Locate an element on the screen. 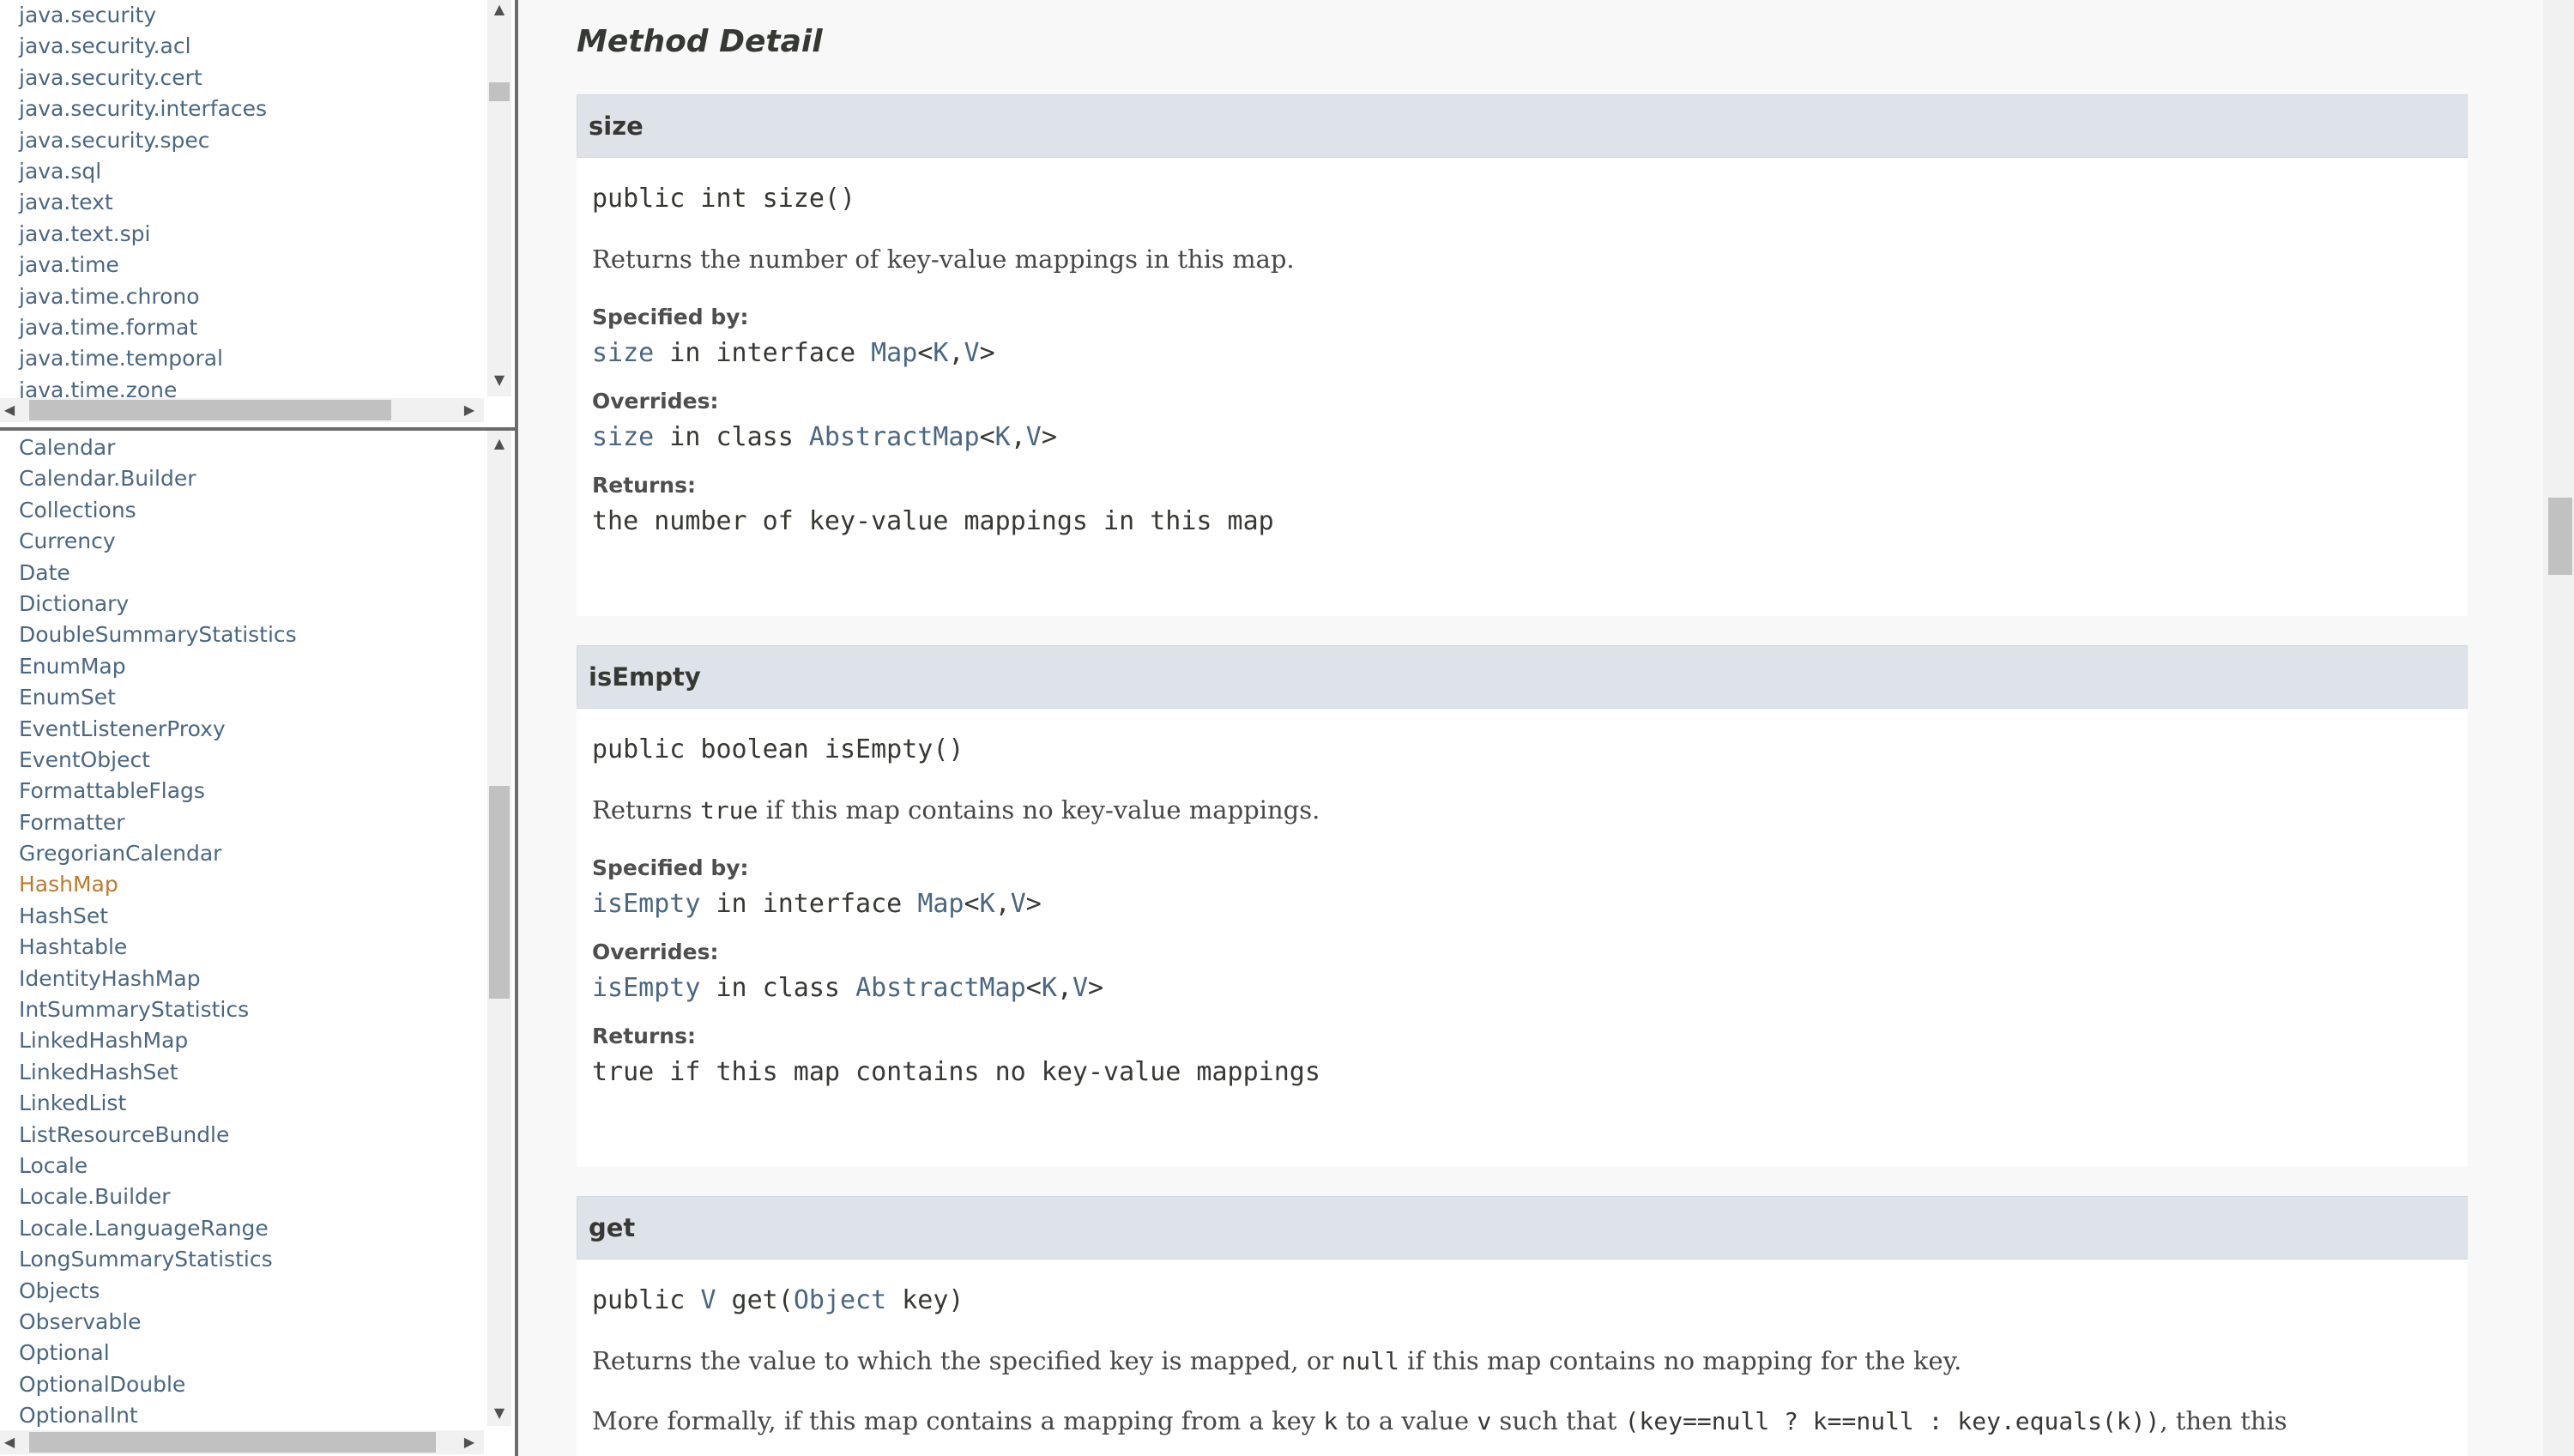  specified-method-link: isEmpty is located at coordinates (646, 904).